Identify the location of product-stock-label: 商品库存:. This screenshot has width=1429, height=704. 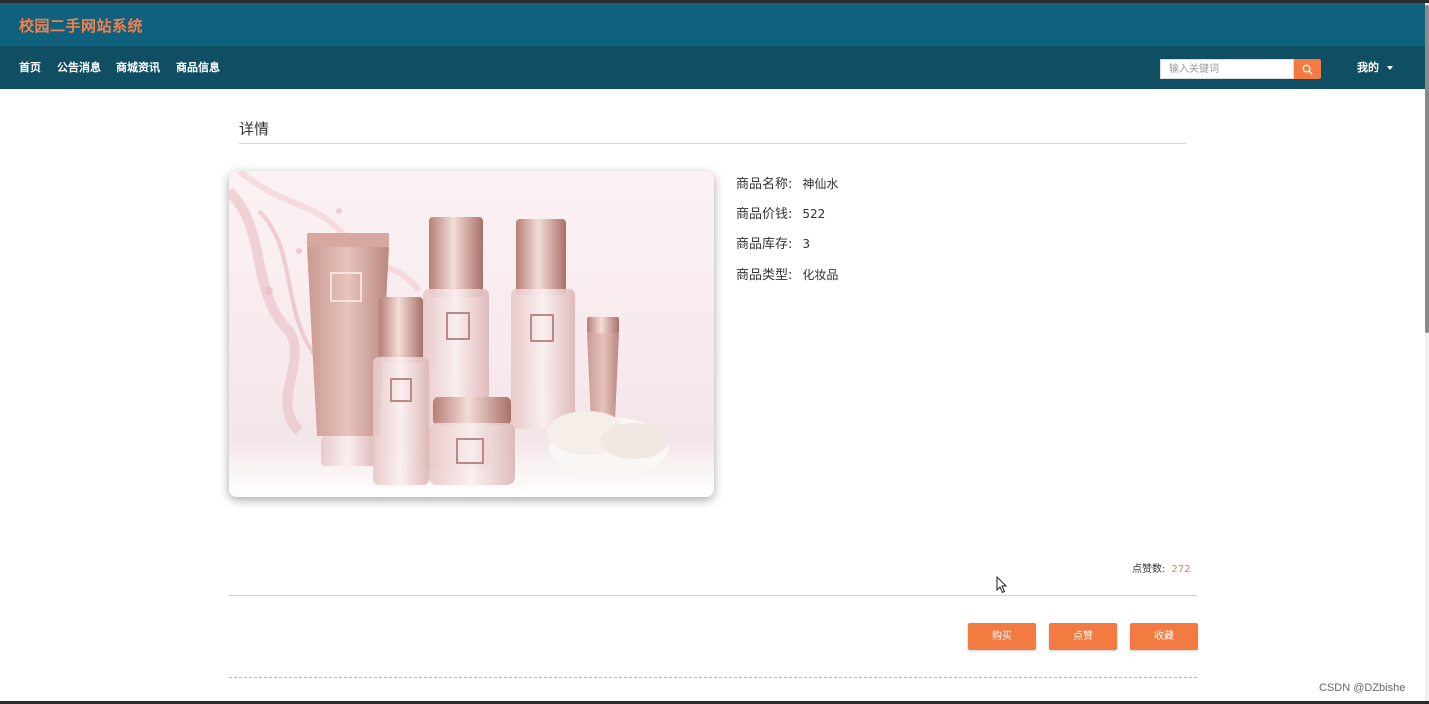
(764, 244).